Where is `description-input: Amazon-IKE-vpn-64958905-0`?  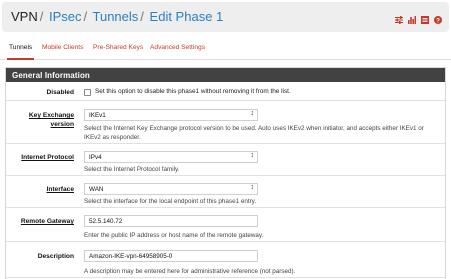 description-input: Amazon-IKE-vpn-64958905-0 is located at coordinates (171, 256).